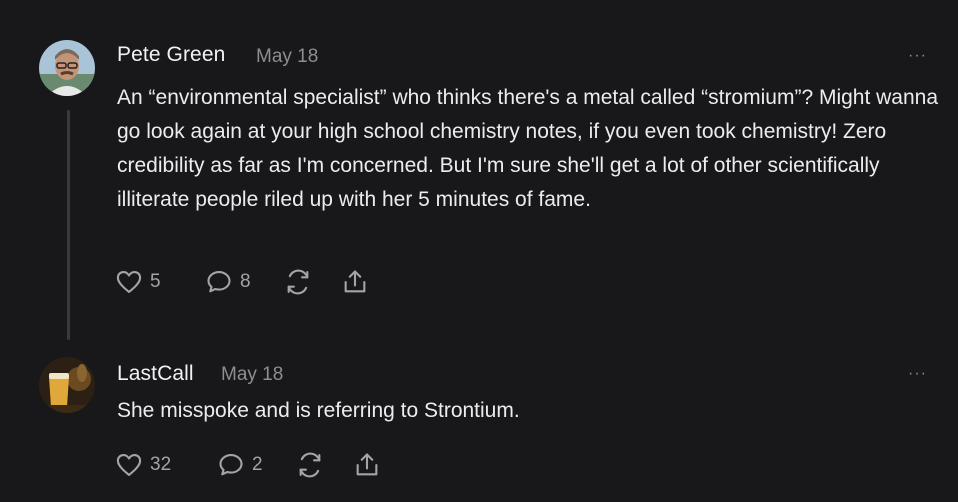 Image resolution: width=958 pixels, height=502 pixels. I want to click on reply-button: 8, so click(228, 282).